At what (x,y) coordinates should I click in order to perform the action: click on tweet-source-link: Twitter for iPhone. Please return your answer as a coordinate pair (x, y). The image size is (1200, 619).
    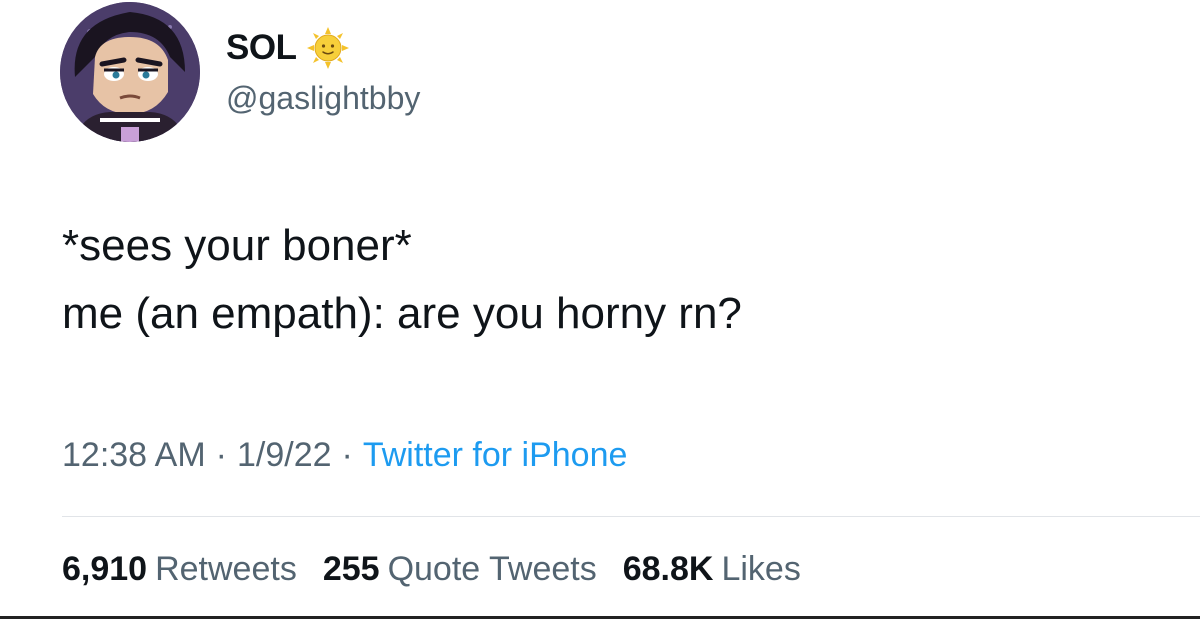
    Looking at the image, I should click on (495, 455).